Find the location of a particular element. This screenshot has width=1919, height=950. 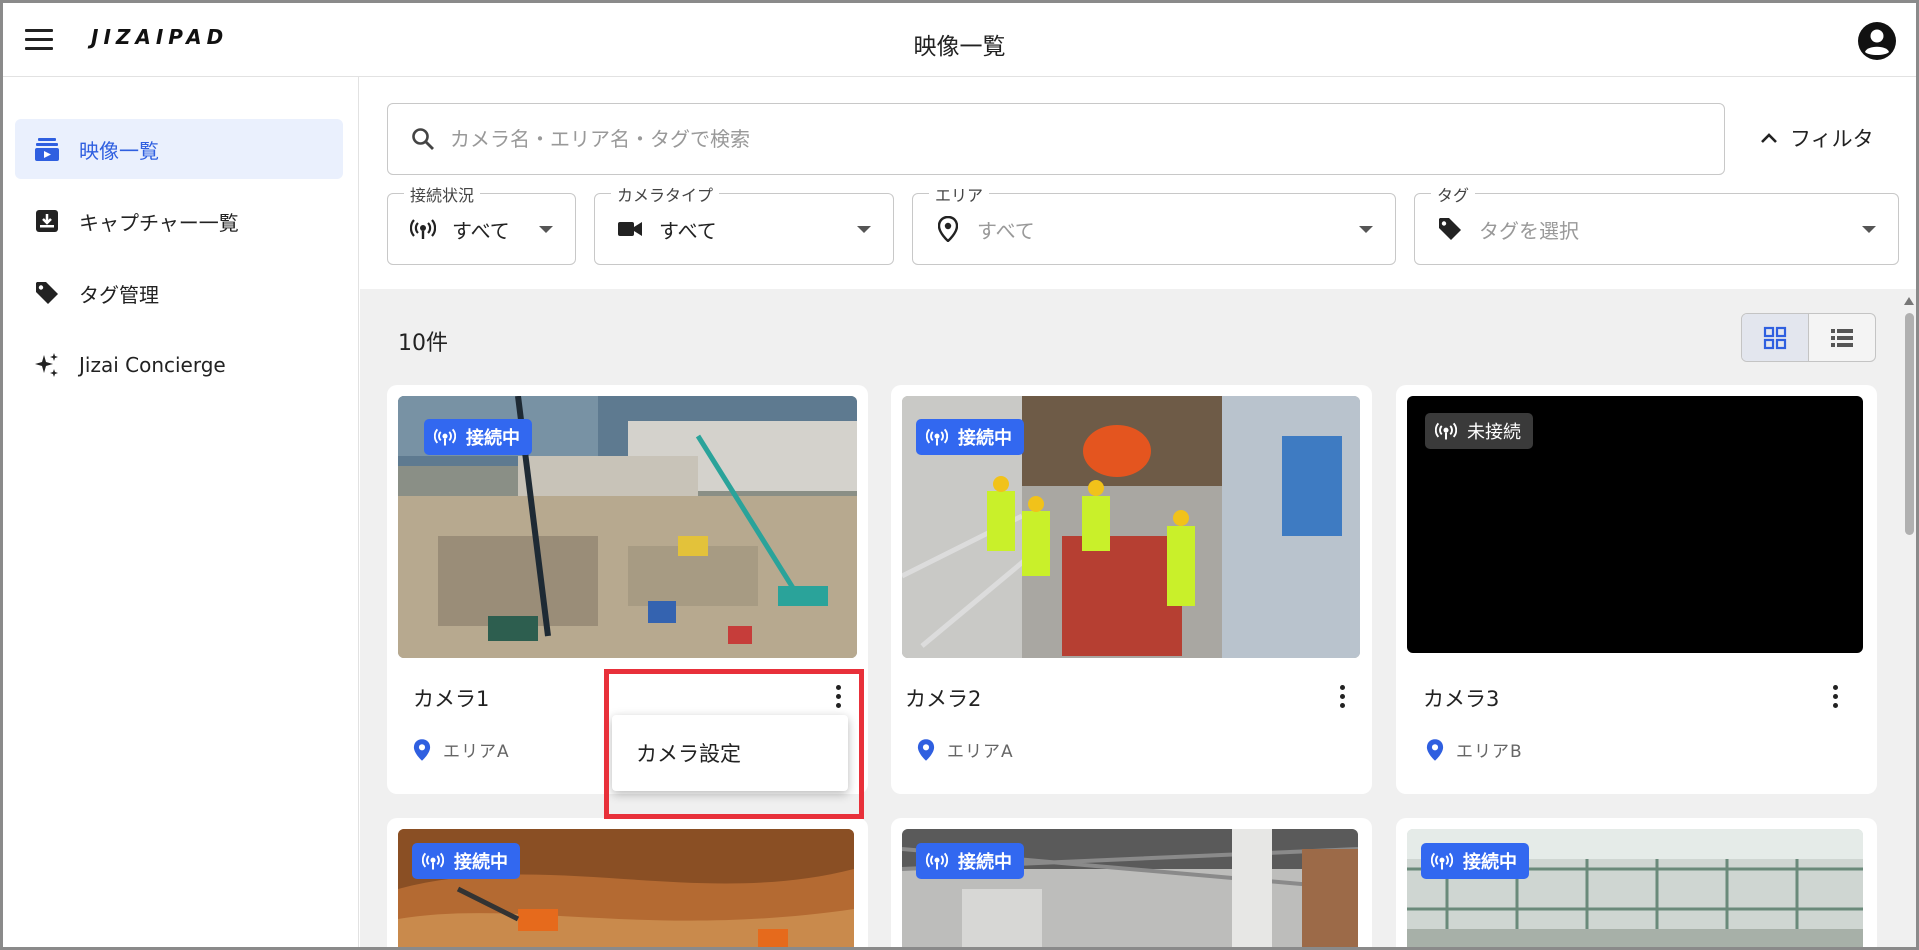

sidebar-item-label: 映像一覧 is located at coordinates (119, 150).